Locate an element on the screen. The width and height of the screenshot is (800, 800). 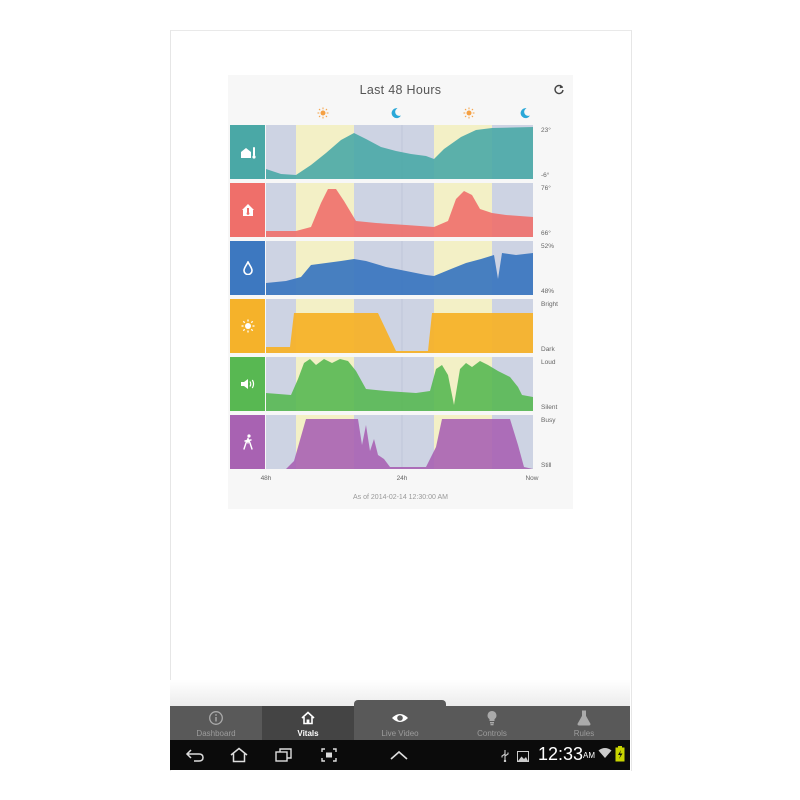
light-plot is located at coordinates (399, 326).